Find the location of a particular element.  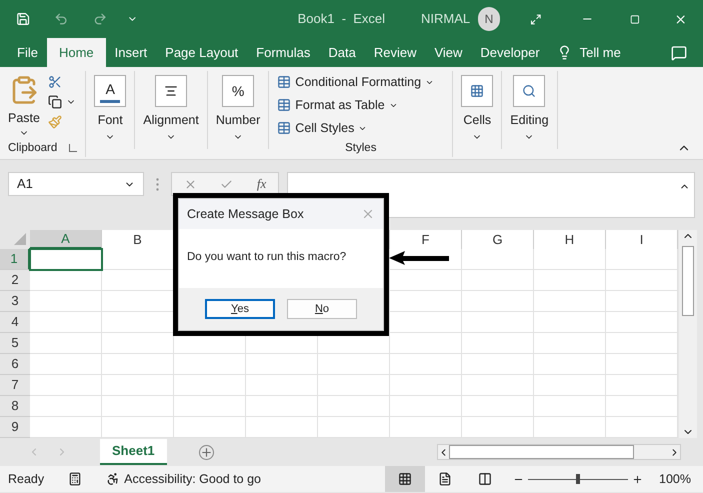

styles-item: Cell Styles is located at coordinates (324, 128).